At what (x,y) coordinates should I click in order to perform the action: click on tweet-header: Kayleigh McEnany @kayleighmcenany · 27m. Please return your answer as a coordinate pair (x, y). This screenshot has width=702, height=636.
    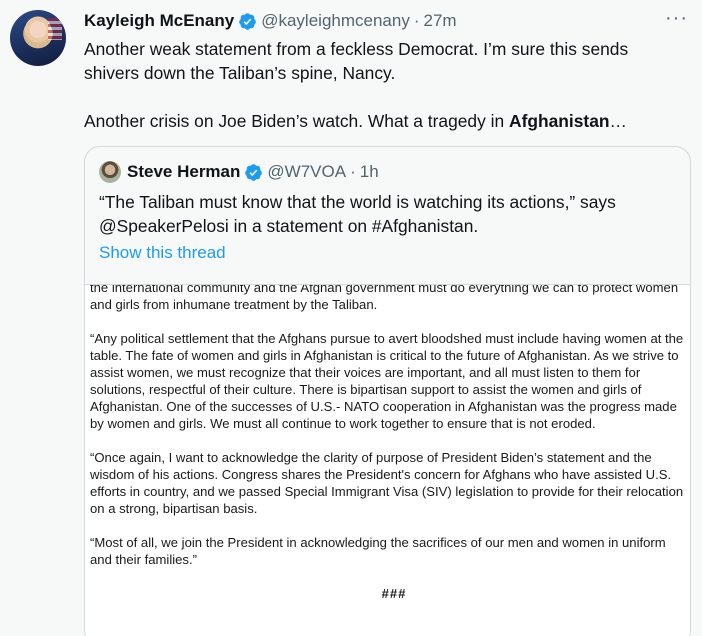
    Looking at the image, I should click on (270, 21).